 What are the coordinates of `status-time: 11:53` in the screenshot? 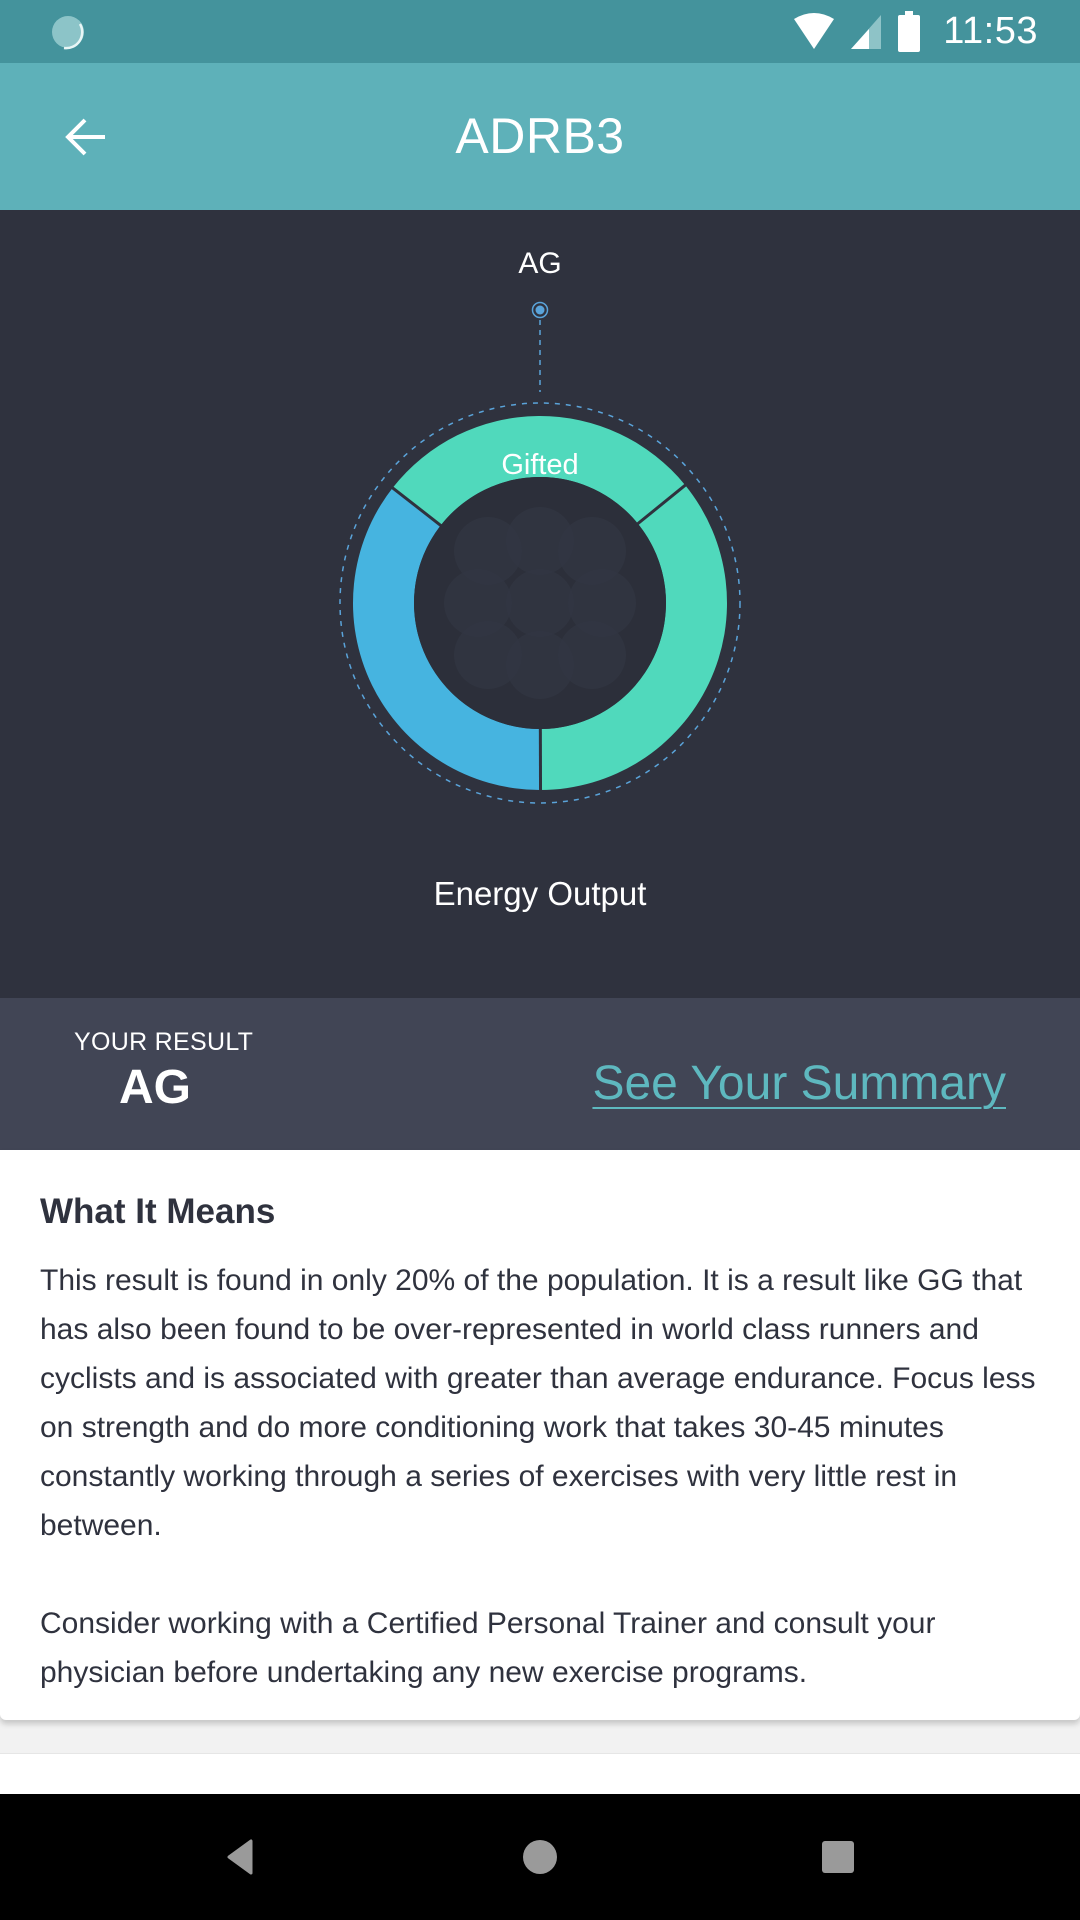 It's located at (990, 31).